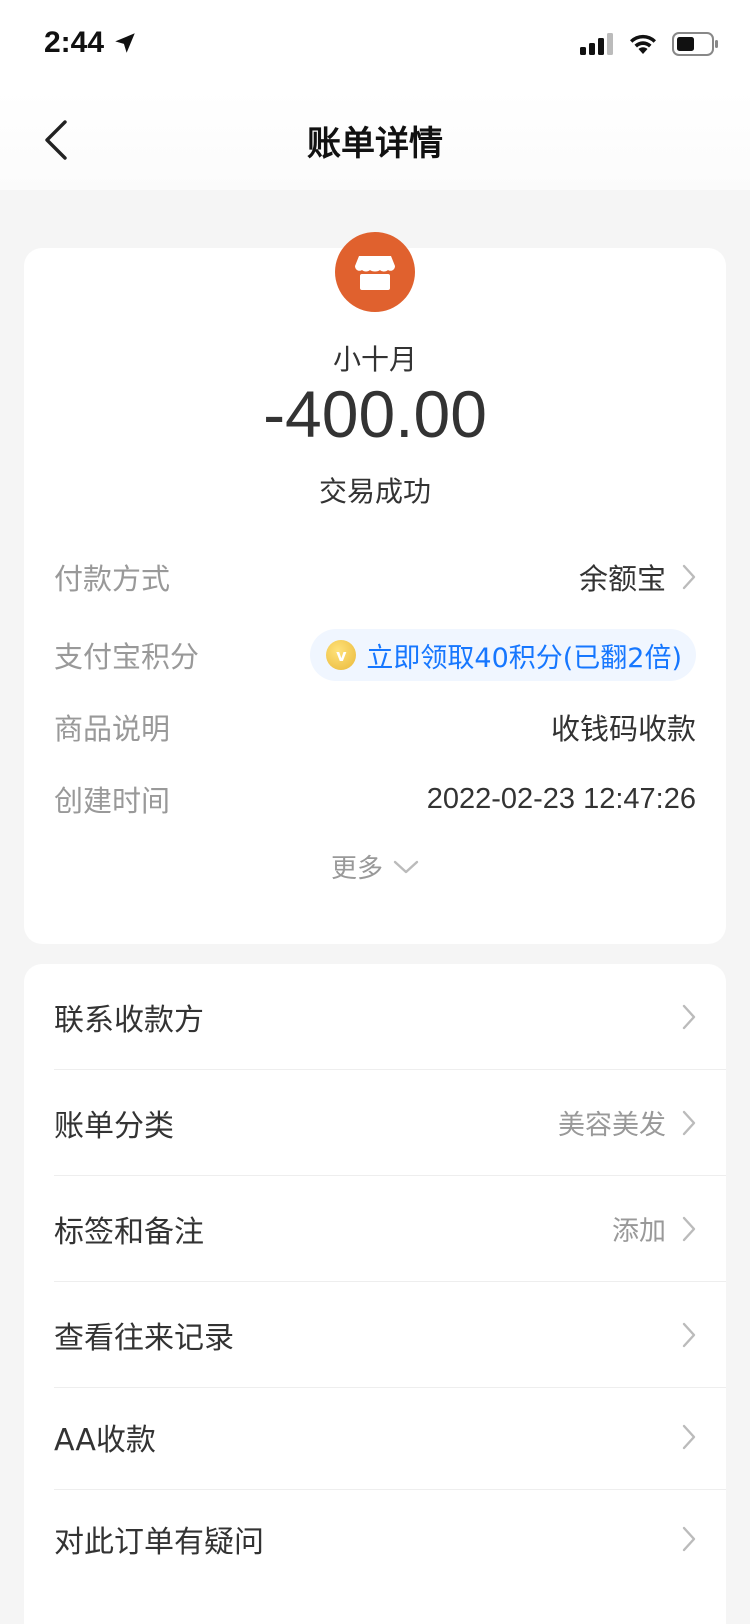 The width and height of the screenshot is (750, 1624). What do you see at coordinates (375, 727) in the screenshot?
I see `product-description-row: 商品说明 收钱码收款` at bounding box center [375, 727].